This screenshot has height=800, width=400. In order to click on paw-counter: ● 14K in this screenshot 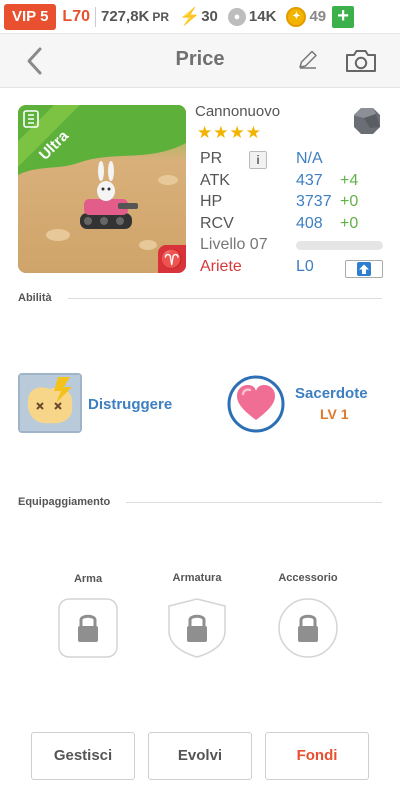, I will do `click(252, 16)`.